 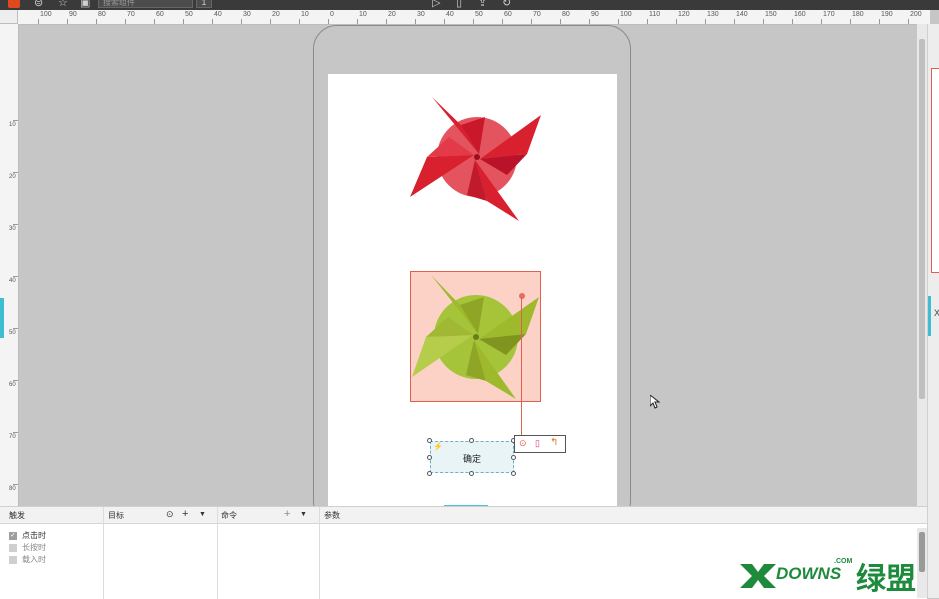 What do you see at coordinates (38, 4) in the screenshot?
I see `home-icon: ⊜` at bounding box center [38, 4].